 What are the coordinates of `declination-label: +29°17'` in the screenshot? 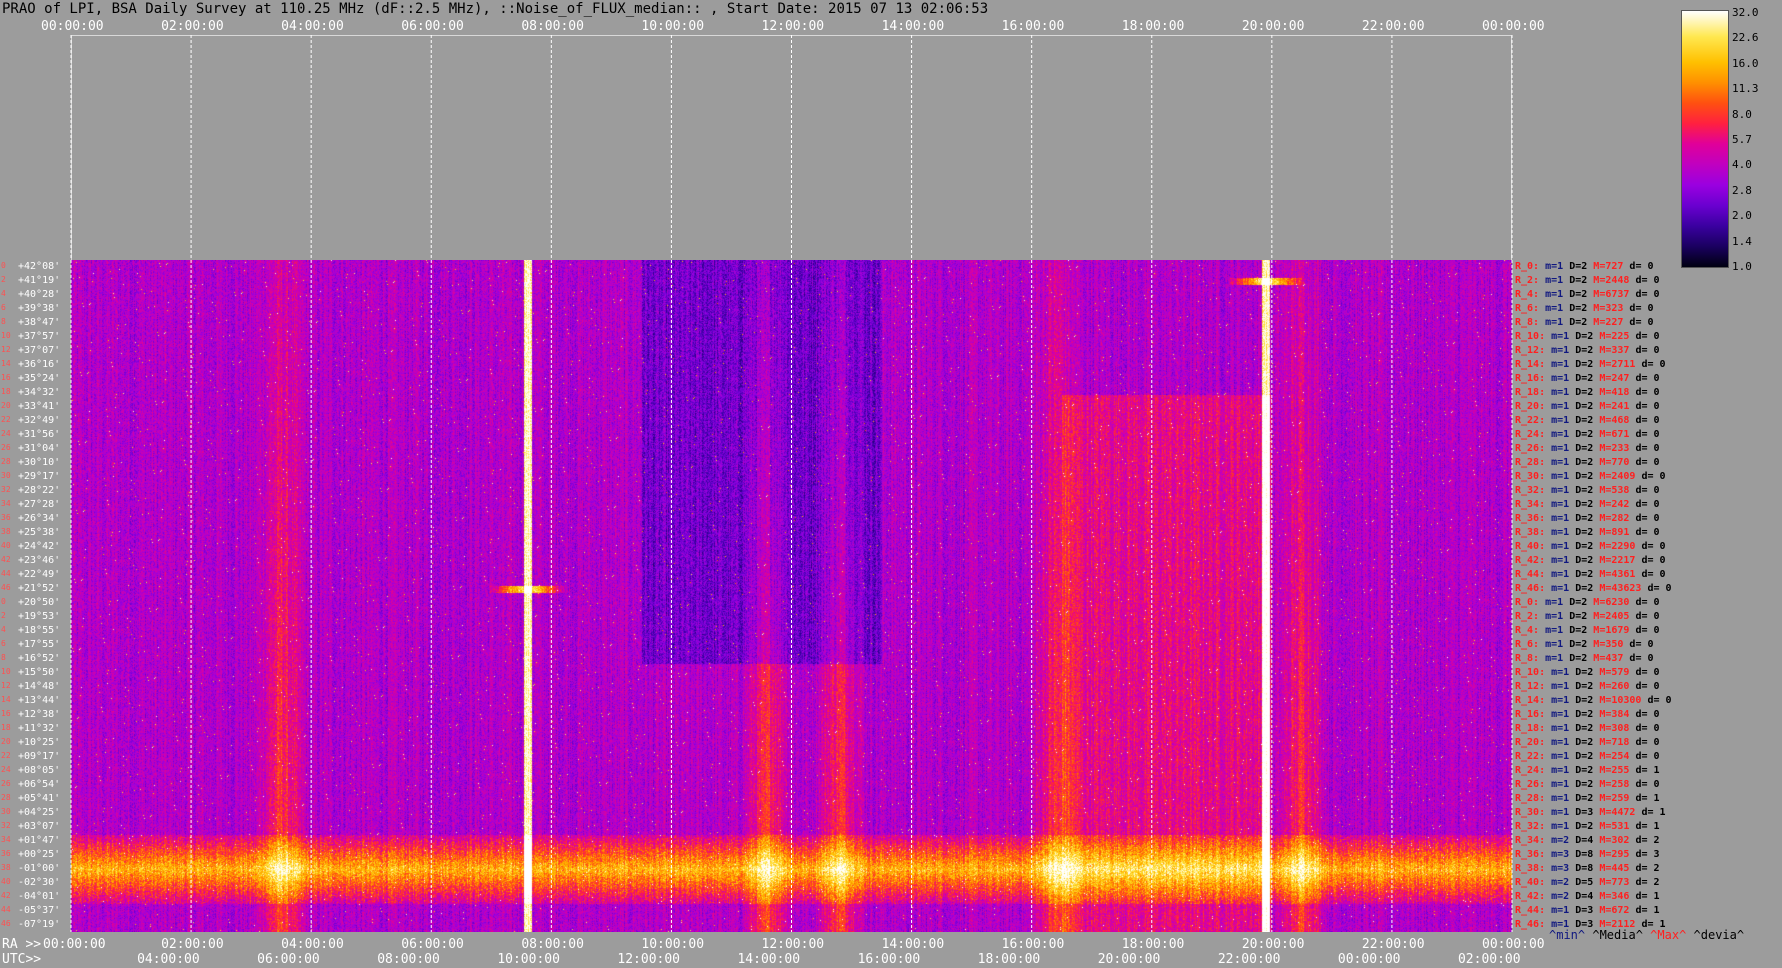 It's located at (39, 476).